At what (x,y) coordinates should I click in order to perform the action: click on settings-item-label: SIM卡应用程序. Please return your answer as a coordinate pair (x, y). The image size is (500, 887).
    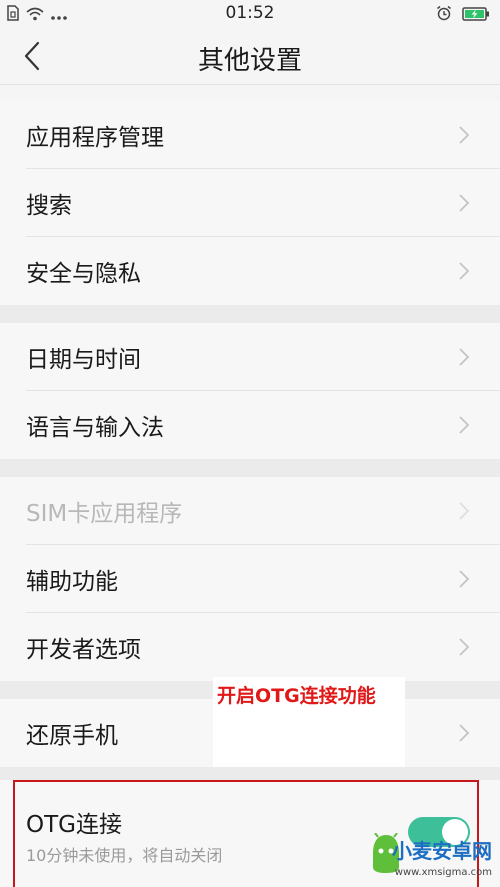
    Looking at the image, I should click on (104, 514).